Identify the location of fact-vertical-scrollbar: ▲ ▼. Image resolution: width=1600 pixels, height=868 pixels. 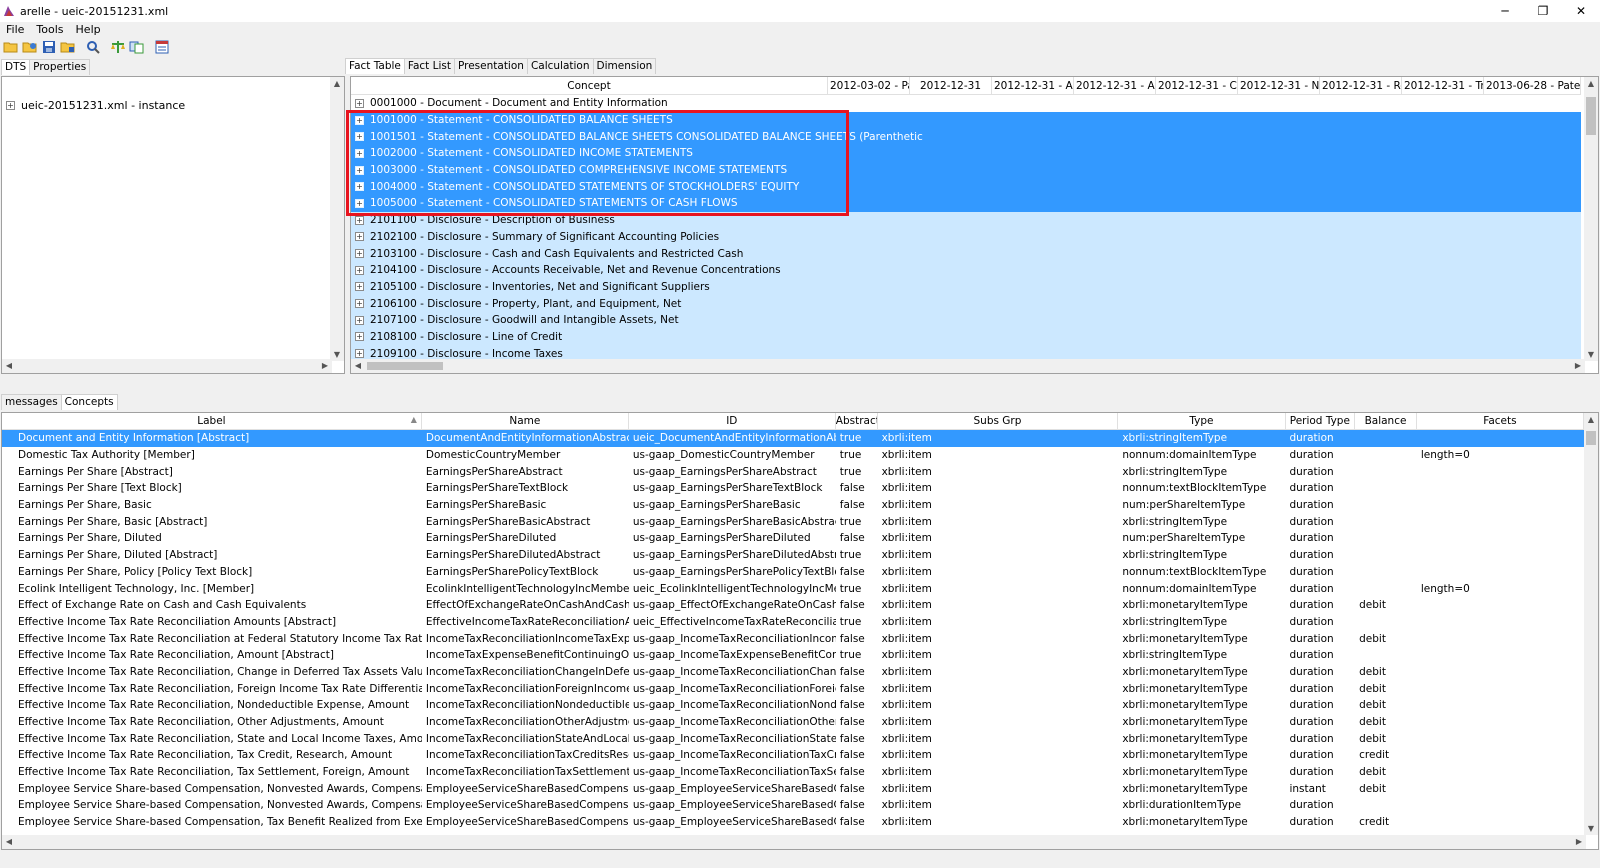
(1591, 219).